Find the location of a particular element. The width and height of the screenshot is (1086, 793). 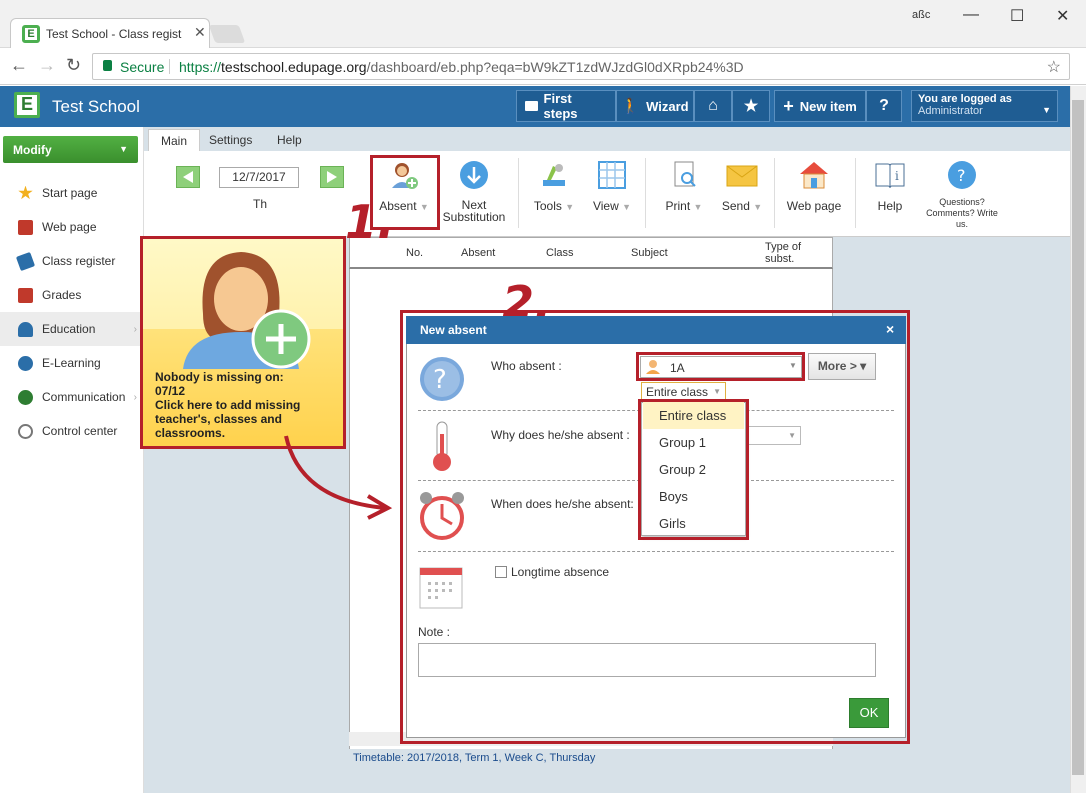

next-day-button is located at coordinates (332, 177).